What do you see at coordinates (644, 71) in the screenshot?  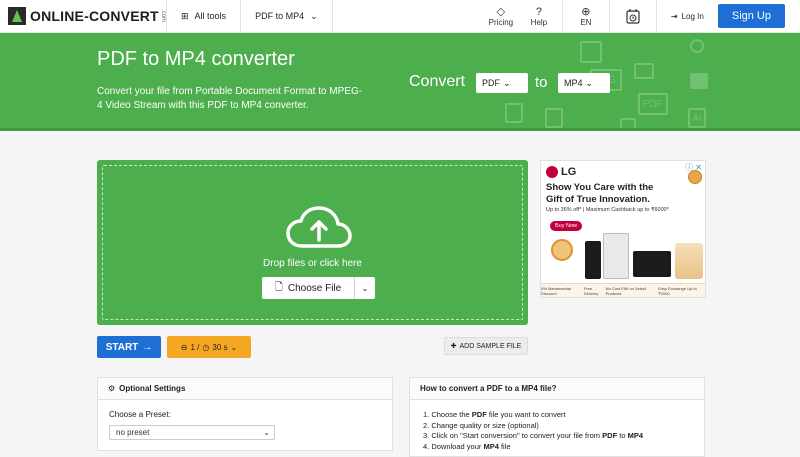 I see `image-deco-icon` at bounding box center [644, 71].